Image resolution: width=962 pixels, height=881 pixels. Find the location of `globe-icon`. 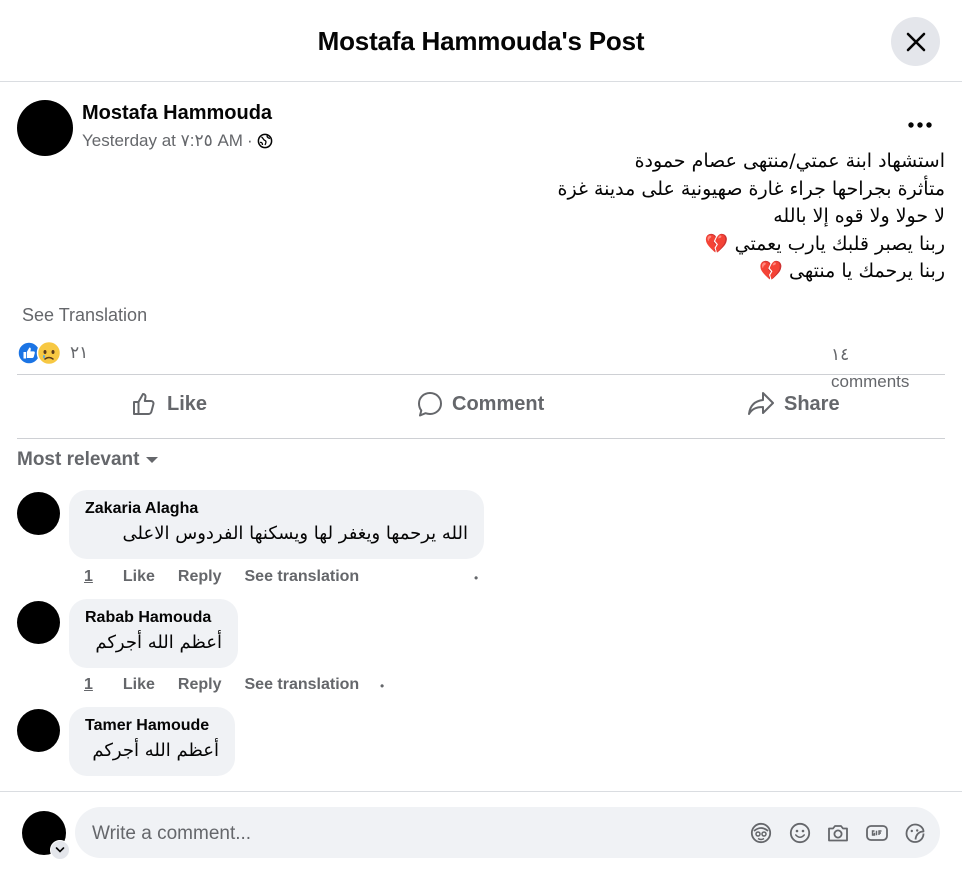

globe-icon is located at coordinates (264, 141).